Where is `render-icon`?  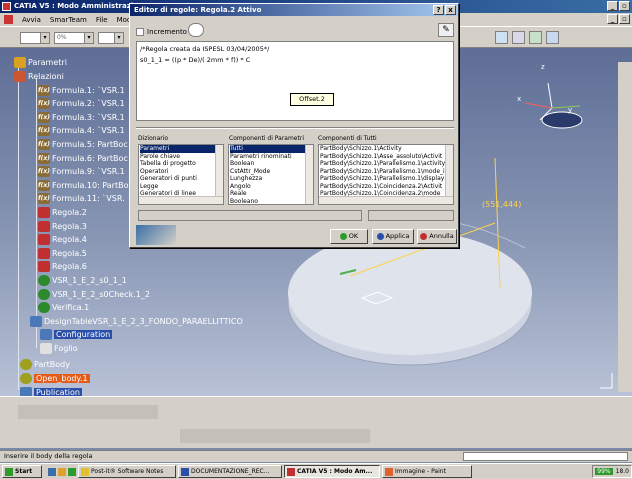 render-icon is located at coordinates (518, 37).